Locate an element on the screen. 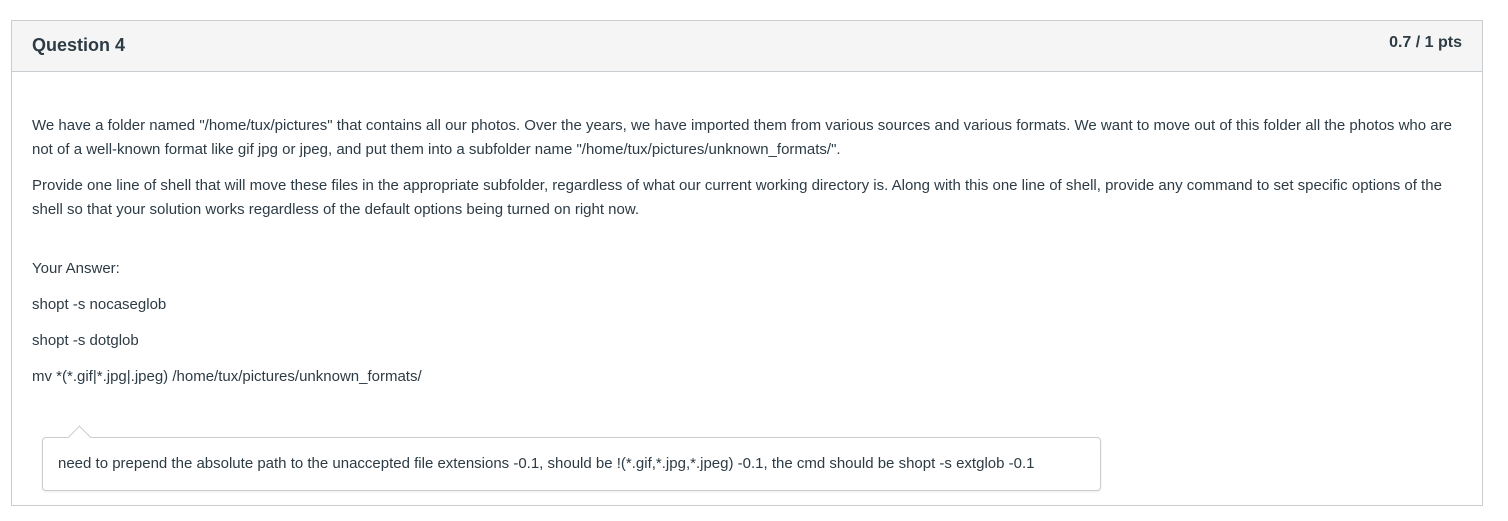  question-title: Question 4 is located at coordinates (79, 45).